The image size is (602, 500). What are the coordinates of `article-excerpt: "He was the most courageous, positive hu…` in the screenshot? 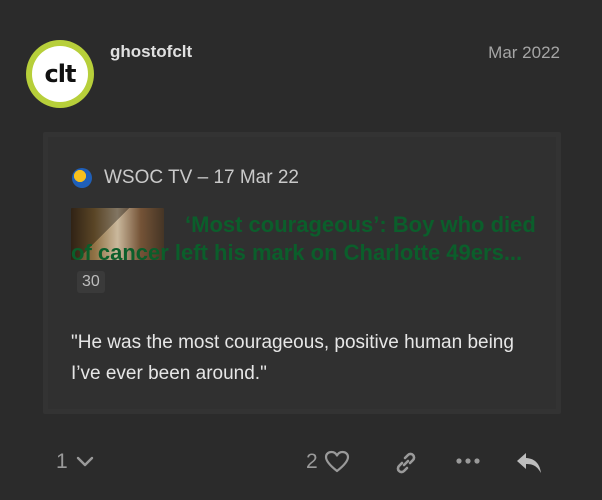 It's located at (292, 358).